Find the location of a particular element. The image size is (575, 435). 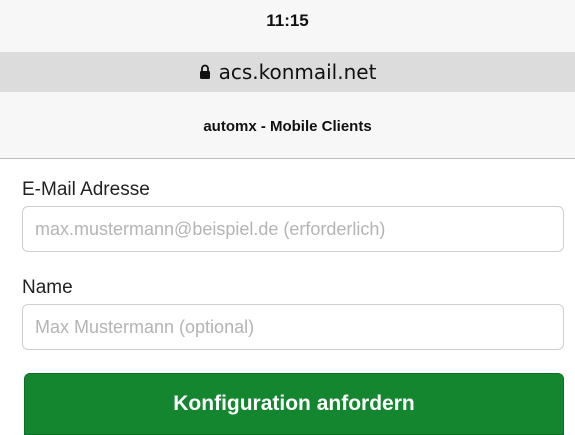

request-config-button: Konfiguration anfordern is located at coordinates (294, 404).